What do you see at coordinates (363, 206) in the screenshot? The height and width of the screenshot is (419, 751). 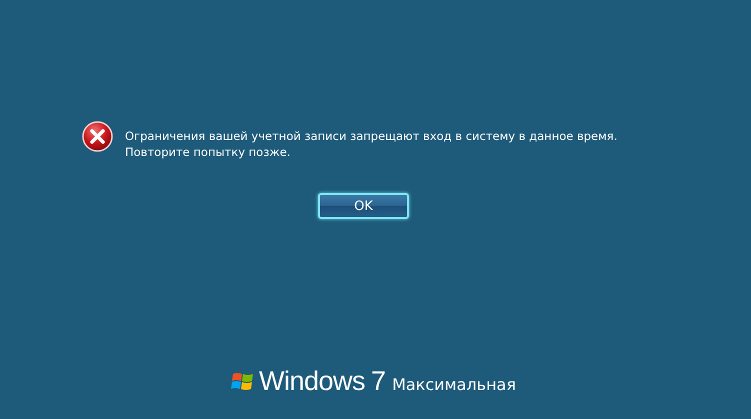 I see `ok-button: OK` at bounding box center [363, 206].